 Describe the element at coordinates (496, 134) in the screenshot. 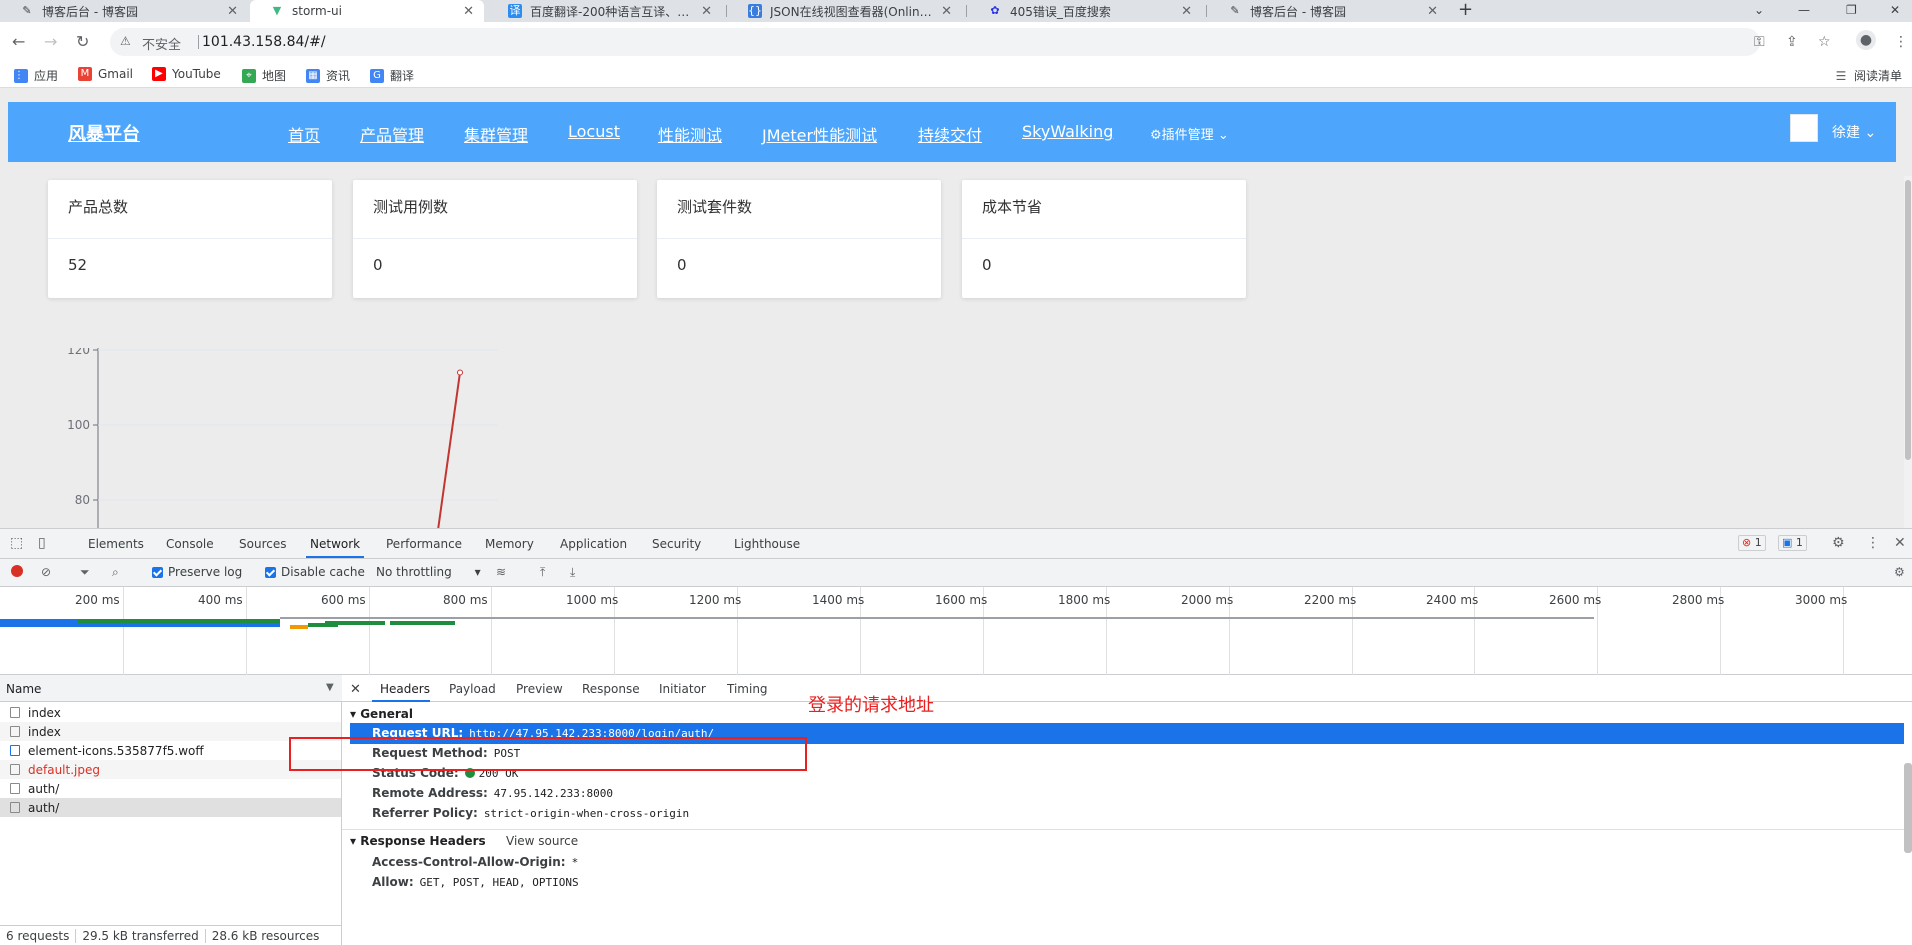

I see `nav-clusters: 集群管理` at that location.